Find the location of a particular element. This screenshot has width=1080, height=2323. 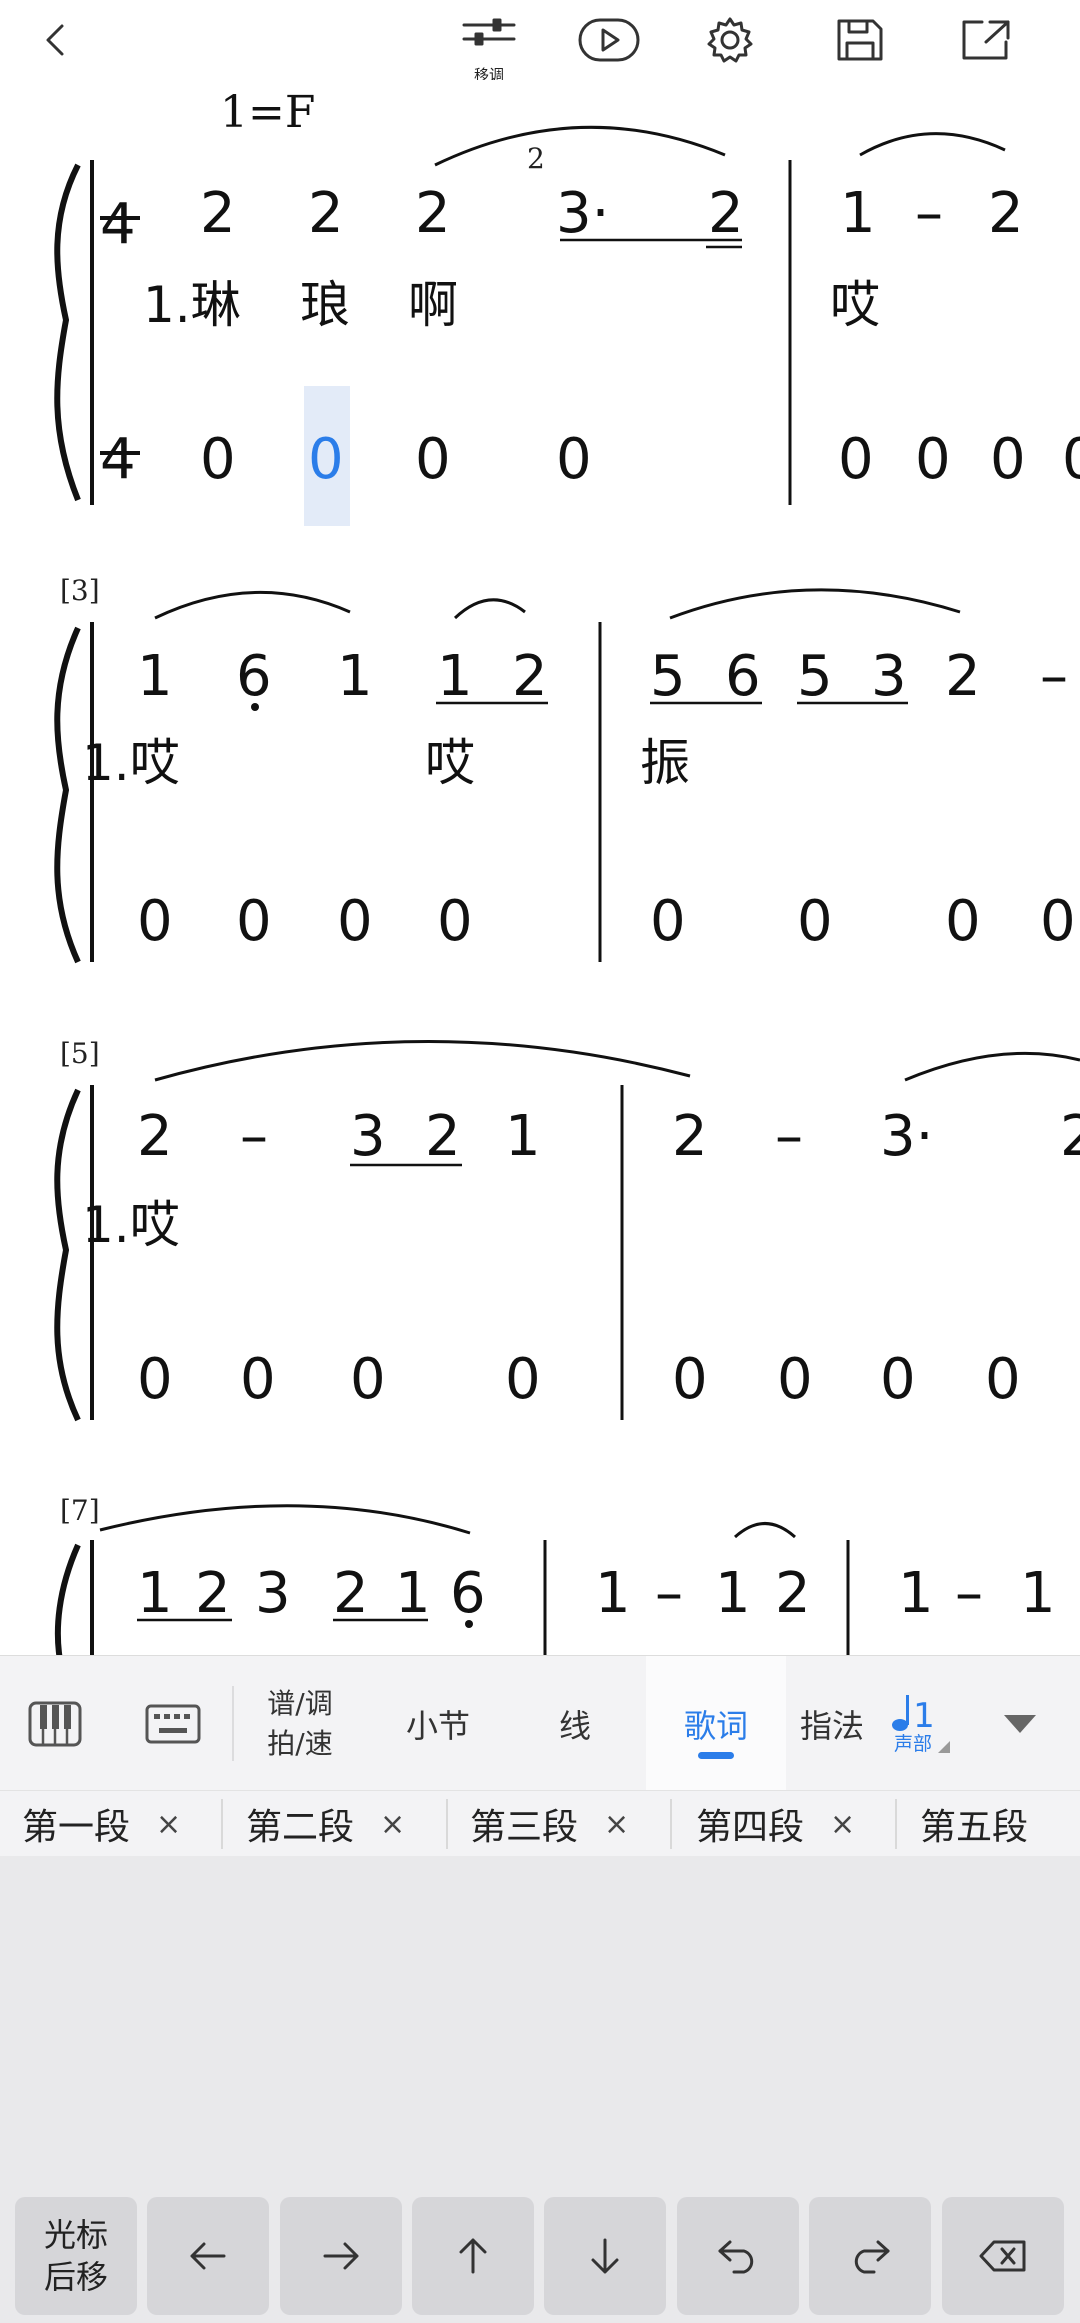

lyric: 琅 is located at coordinates (325, 305).